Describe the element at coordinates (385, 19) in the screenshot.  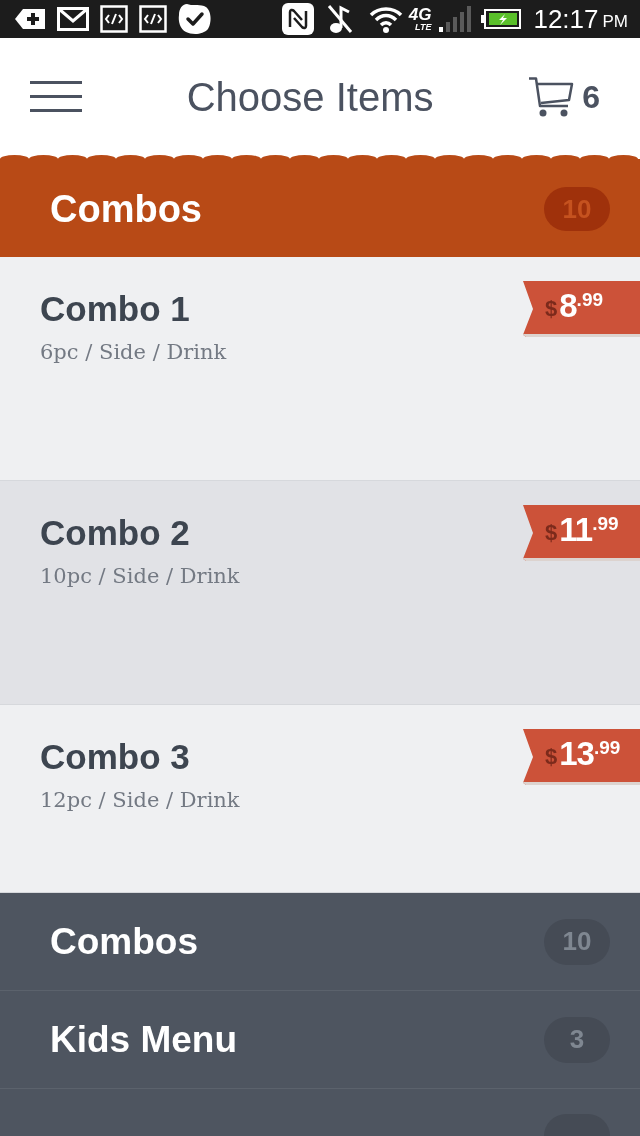
I see `wifi-icon` at that location.